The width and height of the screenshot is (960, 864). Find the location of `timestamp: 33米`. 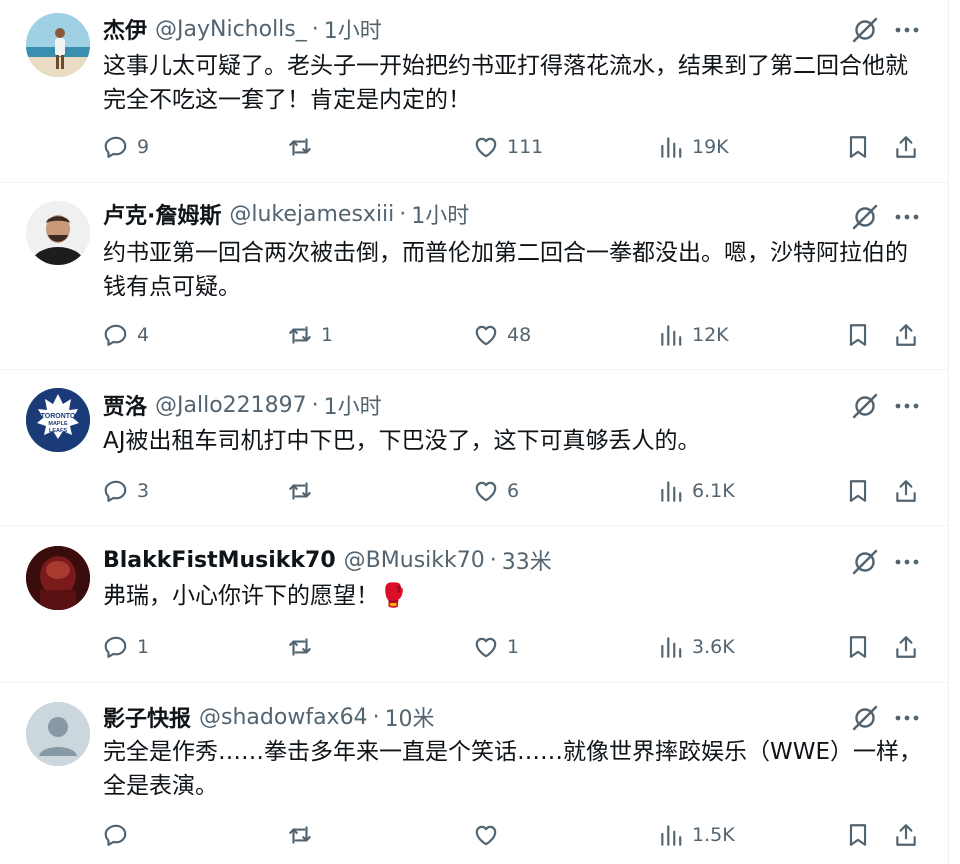

timestamp: 33米 is located at coordinates (527, 560).